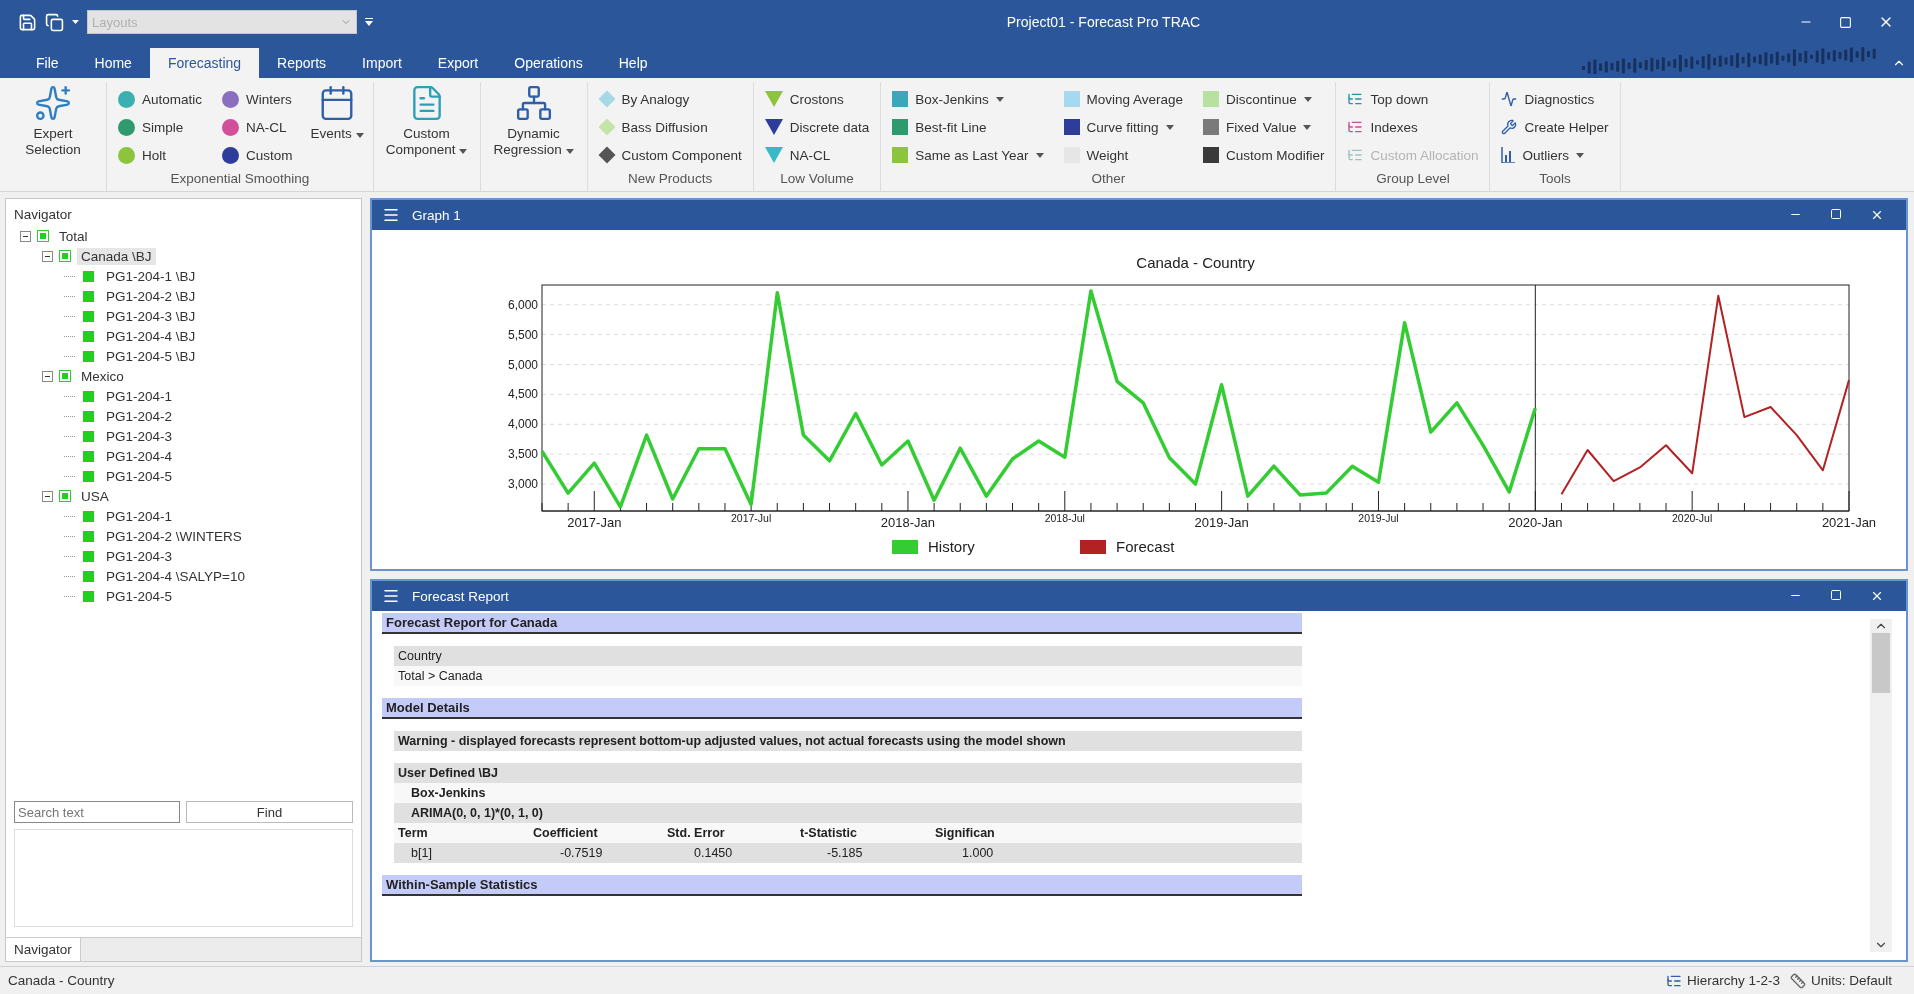 This screenshot has width=1914, height=994. Describe the element at coordinates (113, 63) in the screenshot. I see `menu-tab: Home` at that location.